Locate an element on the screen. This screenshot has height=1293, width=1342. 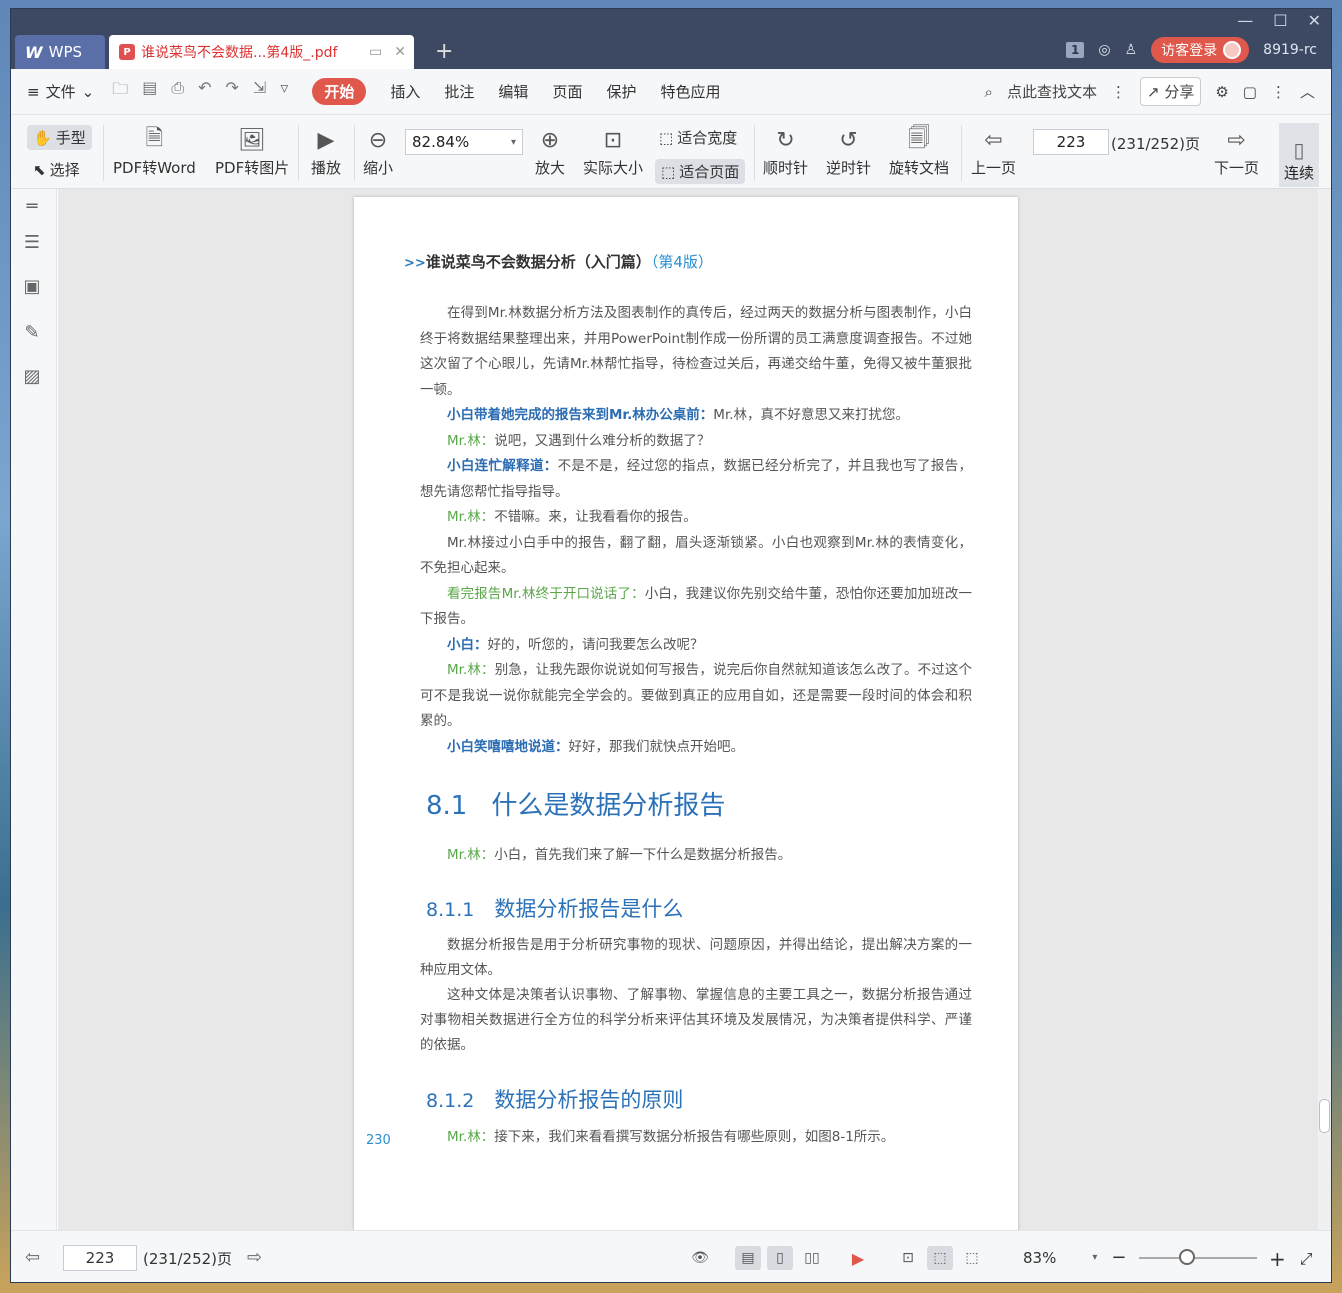
tab-annotate: 批注 is located at coordinates (459, 91).